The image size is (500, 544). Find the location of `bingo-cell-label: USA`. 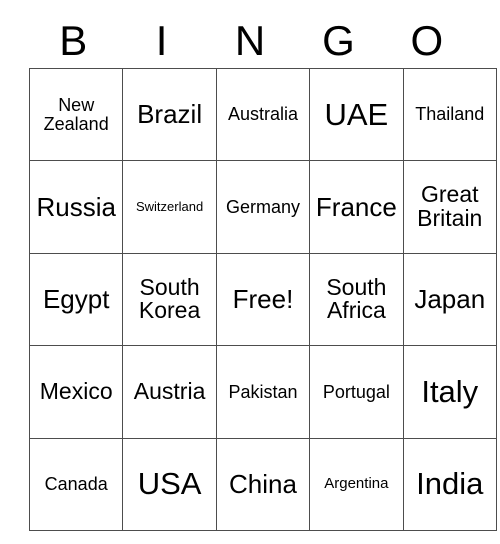

bingo-cell-label: USA is located at coordinates (169, 484).